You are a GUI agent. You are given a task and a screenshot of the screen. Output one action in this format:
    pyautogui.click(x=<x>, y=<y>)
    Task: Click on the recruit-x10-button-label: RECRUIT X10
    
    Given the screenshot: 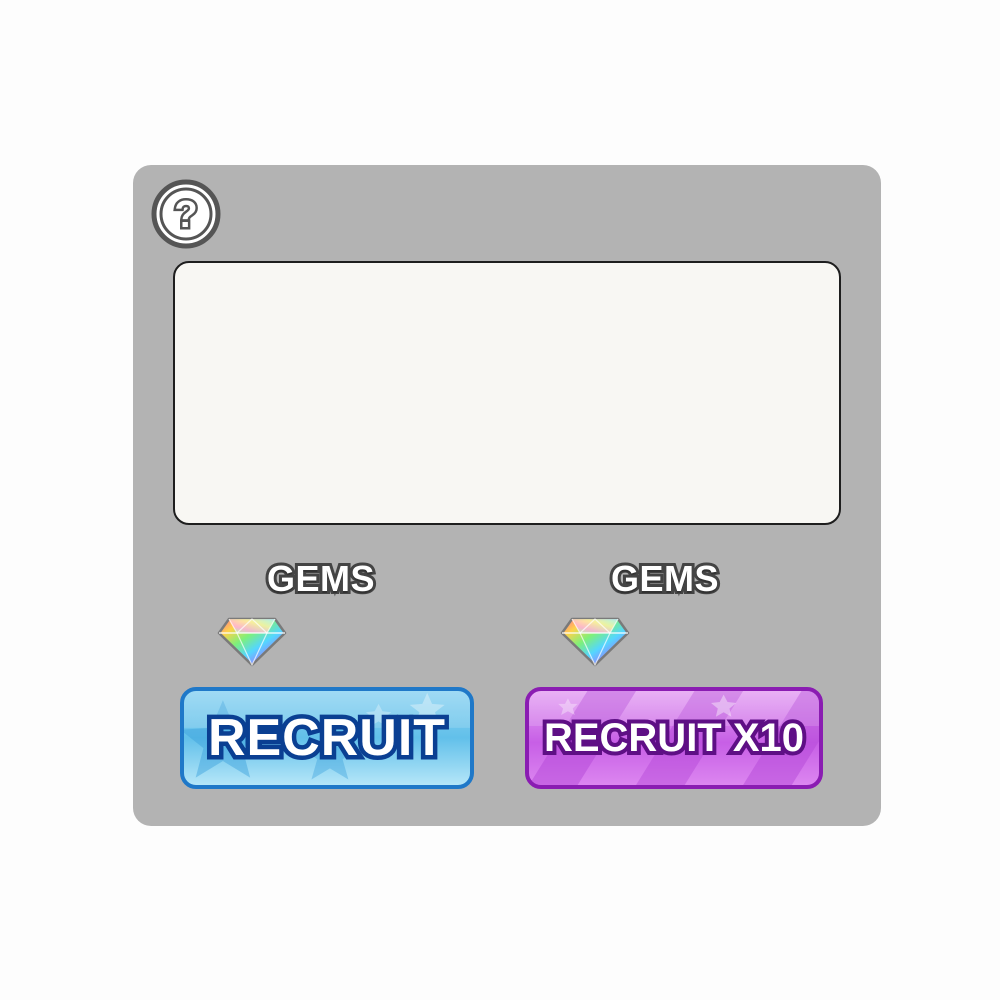 What is the action you would take?
    pyautogui.click(x=674, y=738)
    